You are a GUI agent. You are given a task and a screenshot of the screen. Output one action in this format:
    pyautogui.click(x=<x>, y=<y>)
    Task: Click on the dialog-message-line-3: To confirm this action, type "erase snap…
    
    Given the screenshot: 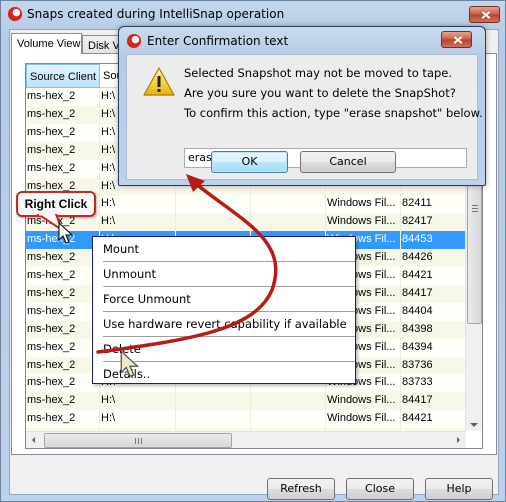 What is the action you would take?
    pyautogui.click(x=333, y=113)
    